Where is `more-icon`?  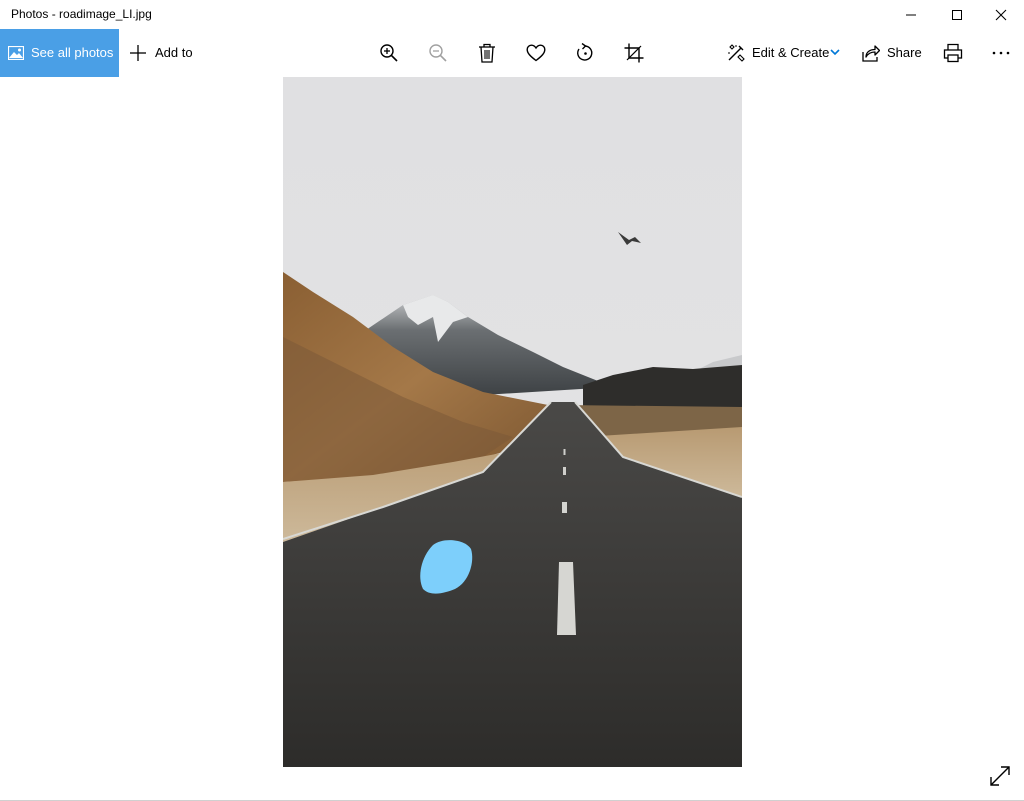 more-icon is located at coordinates (1001, 53).